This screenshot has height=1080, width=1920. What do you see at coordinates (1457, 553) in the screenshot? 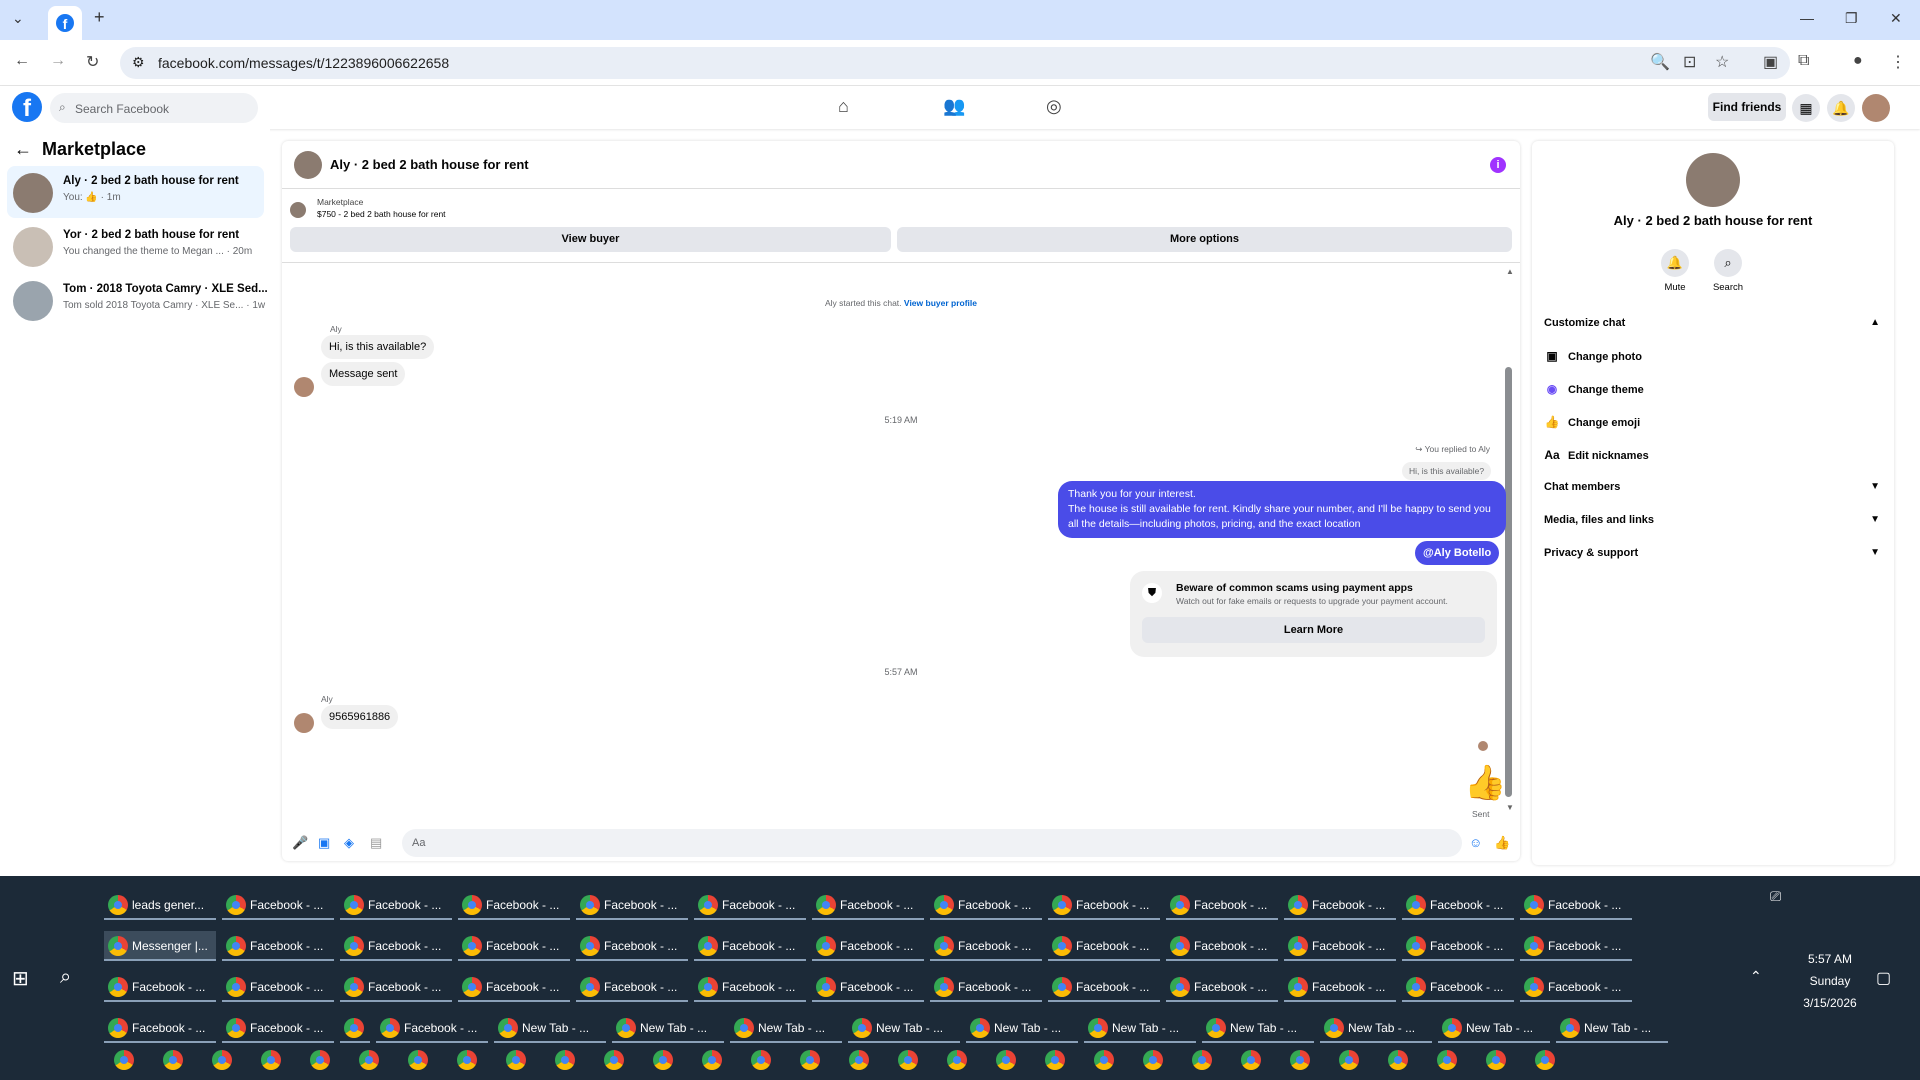
I see `mention-bubble: @Aly Botello` at bounding box center [1457, 553].